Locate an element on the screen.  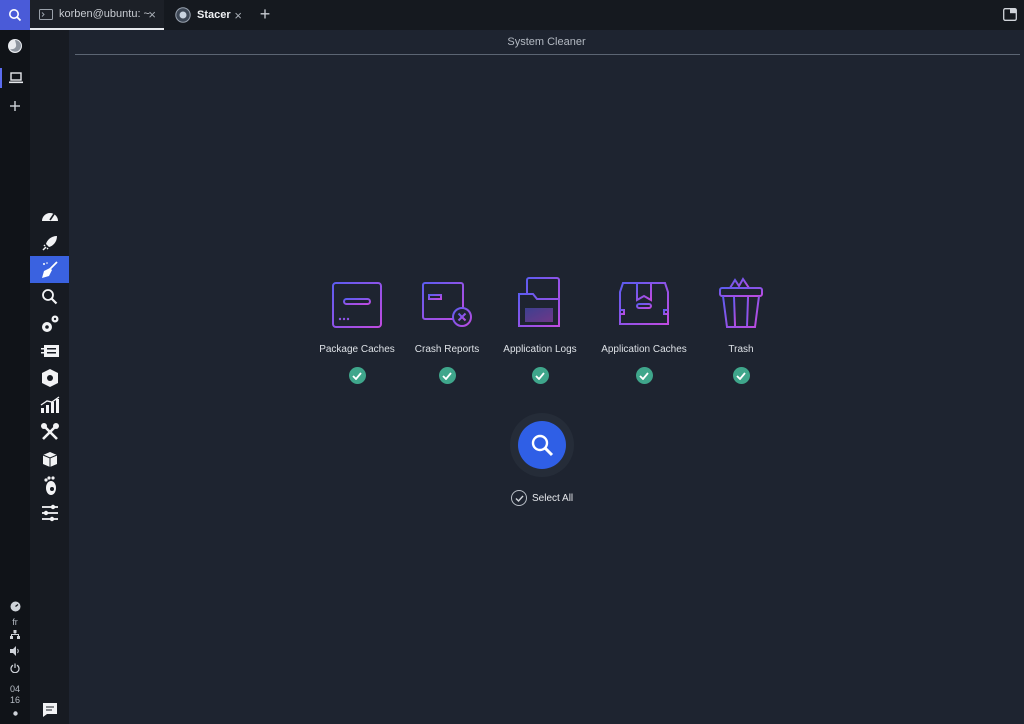
dock-firefox is located at coordinates (15, 46).